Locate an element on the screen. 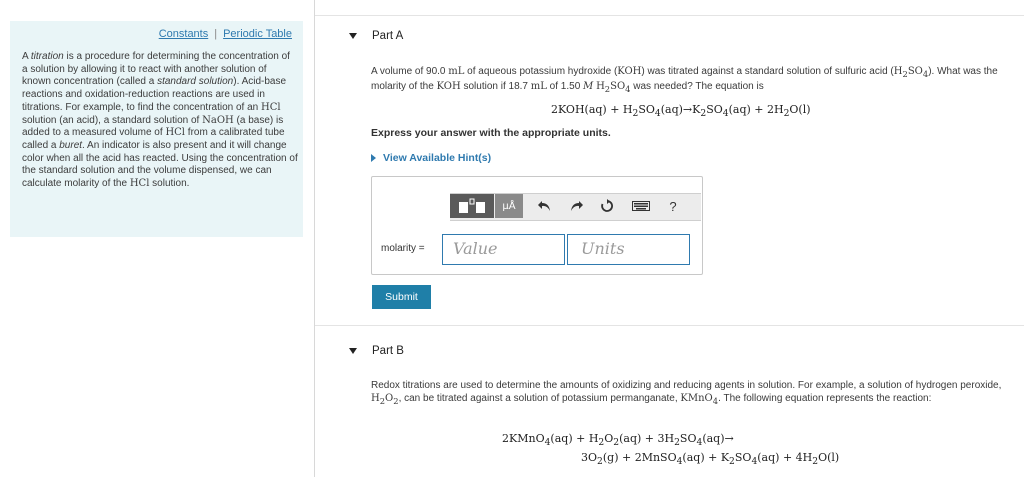 The width and height of the screenshot is (1024, 477). part-a-header: Part A is located at coordinates (376, 36).